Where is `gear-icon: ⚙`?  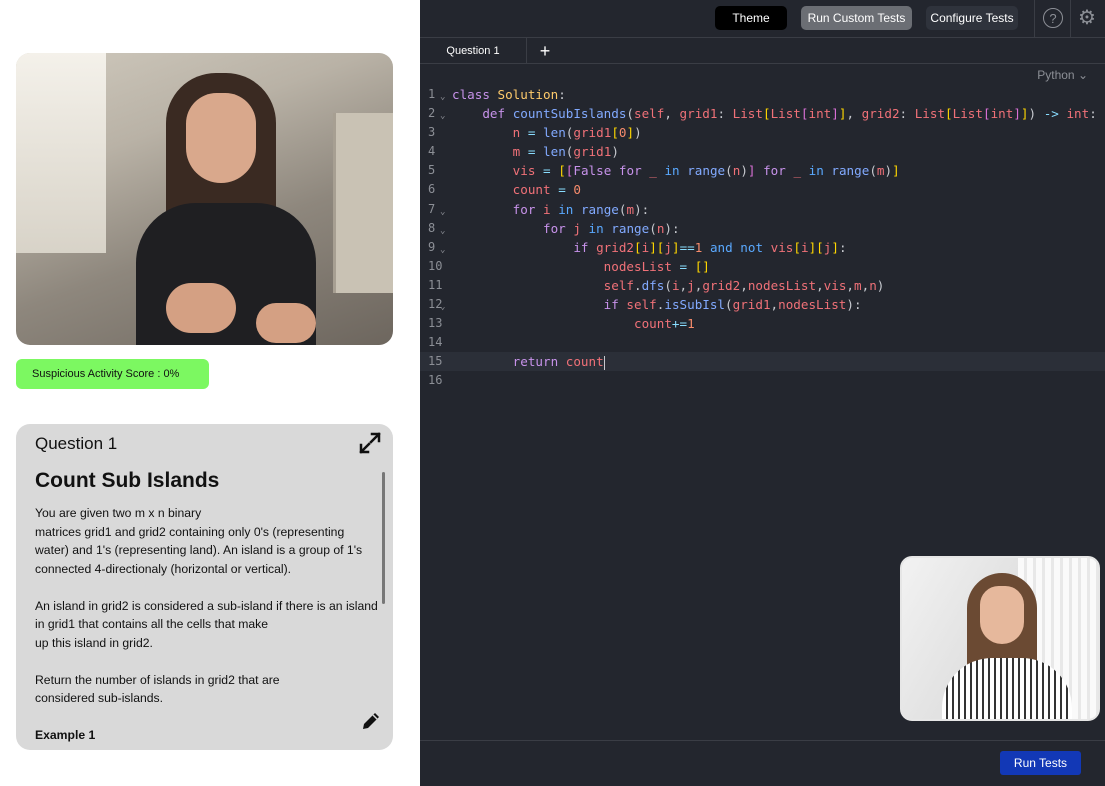
gear-icon: ⚙ is located at coordinates (1087, 18).